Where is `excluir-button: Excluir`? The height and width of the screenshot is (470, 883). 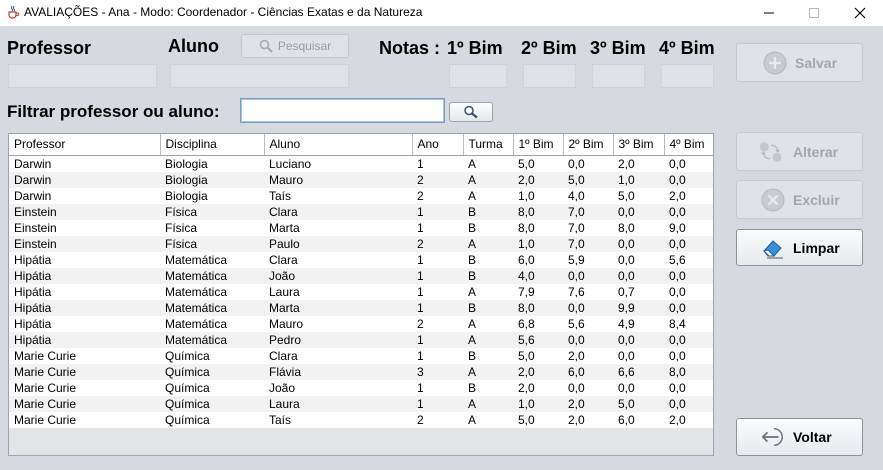 excluir-button: Excluir is located at coordinates (799, 199).